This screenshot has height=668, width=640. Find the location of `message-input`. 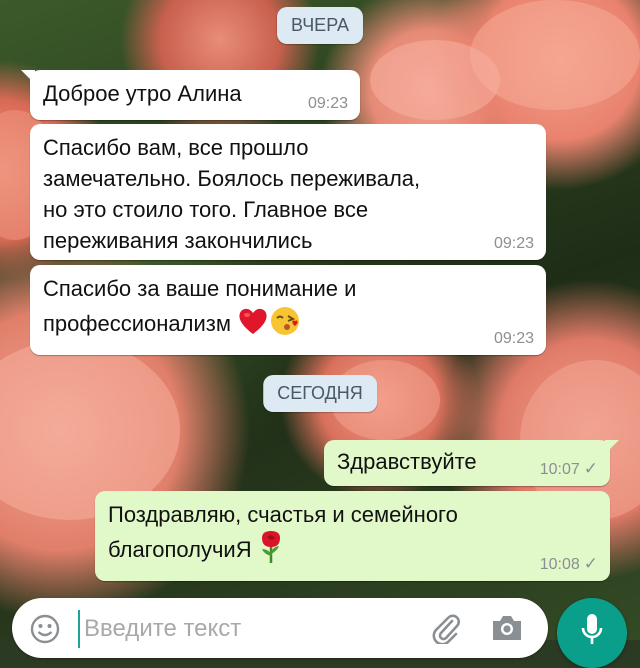

message-input is located at coordinates (232, 629).